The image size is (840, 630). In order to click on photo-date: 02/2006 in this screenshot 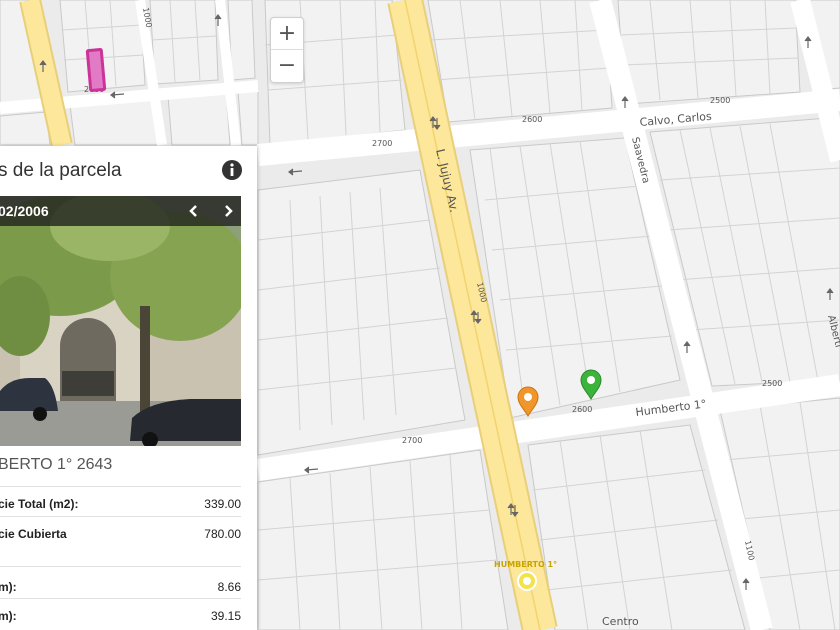, I will do `click(24, 211)`.